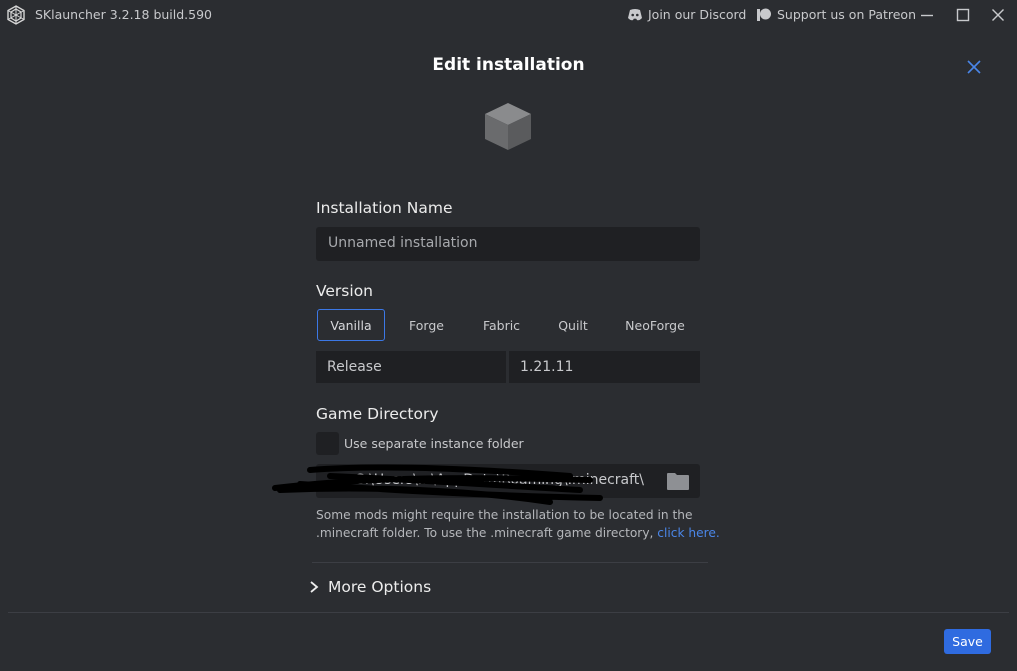 Image resolution: width=1017 pixels, height=671 pixels. I want to click on app-title: SKlauncher 3.2.18 build.590, so click(124, 14).